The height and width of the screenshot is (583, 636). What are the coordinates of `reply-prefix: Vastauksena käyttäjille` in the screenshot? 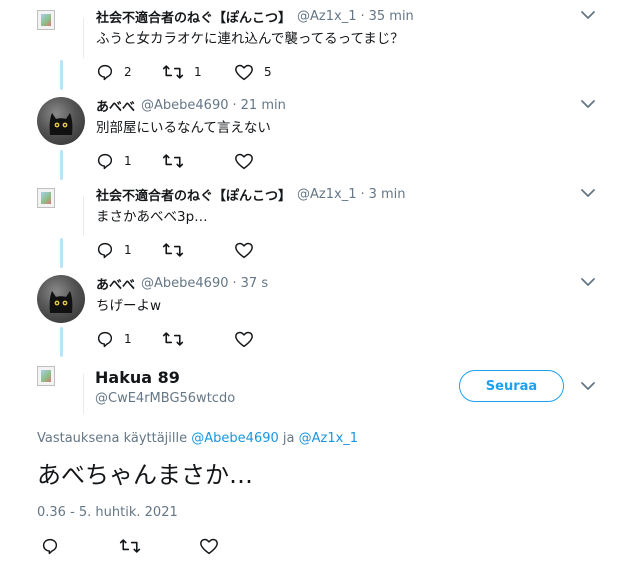 It's located at (112, 438).